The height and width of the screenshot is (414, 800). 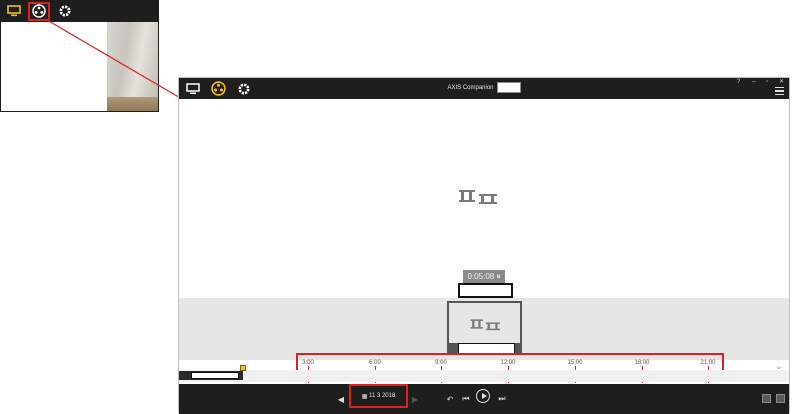 What do you see at coordinates (79, 11) in the screenshot?
I see `inset-toolbar` at bounding box center [79, 11].